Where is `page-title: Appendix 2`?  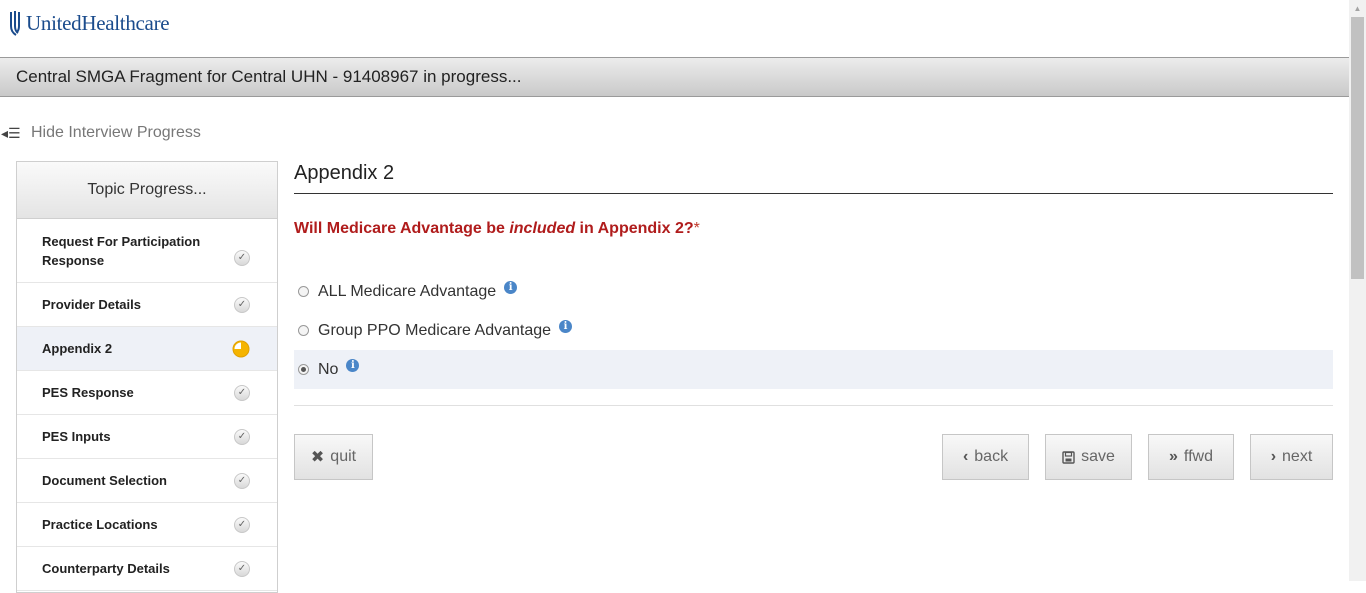 page-title: Appendix 2 is located at coordinates (813, 175).